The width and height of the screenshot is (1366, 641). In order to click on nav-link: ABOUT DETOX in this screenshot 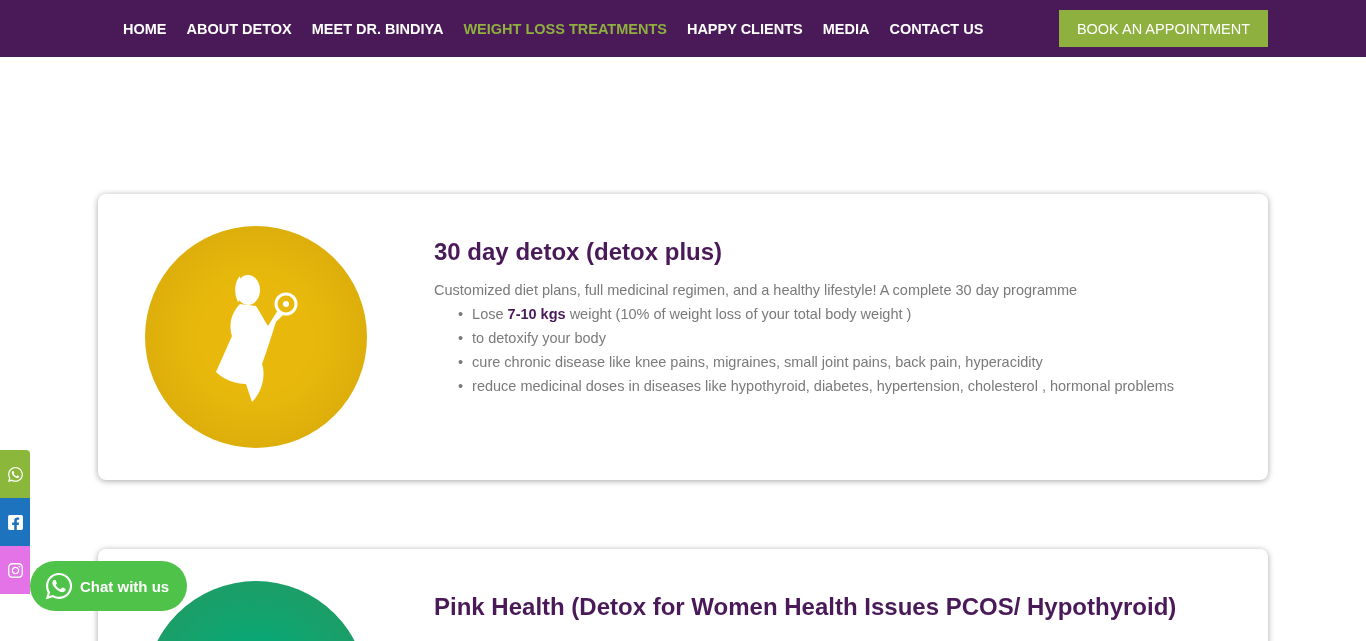, I will do `click(239, 28)`.